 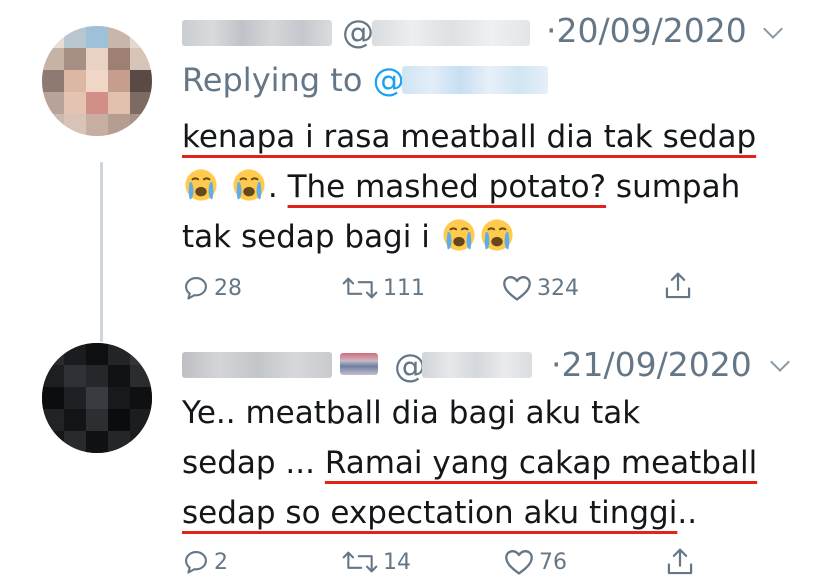 I want to click on tweet-text-line: tak sedap bagi i, so click(x=311, y=237).